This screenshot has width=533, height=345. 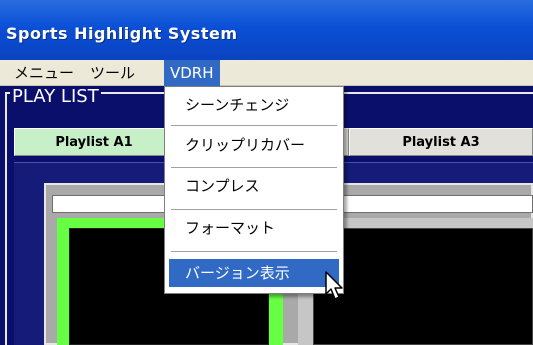 What do you see at coordinates (441, 142) in the screenshot?
I see `tab-playlist-a3: Playlist A3` at bounding box center [441, 142].